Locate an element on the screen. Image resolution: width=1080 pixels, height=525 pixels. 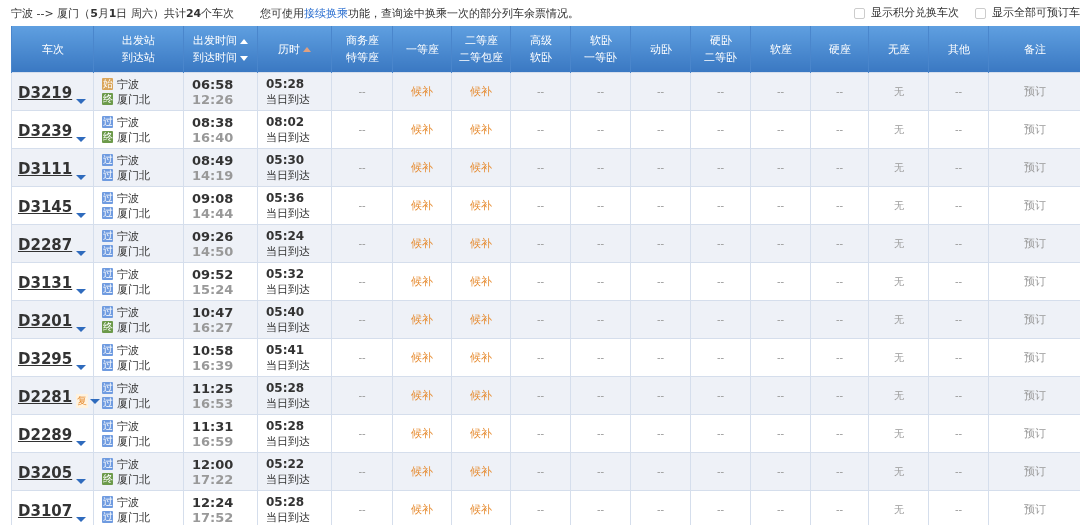
column-header: 硬卧 二等卧 is located at coordinates (720, 49).